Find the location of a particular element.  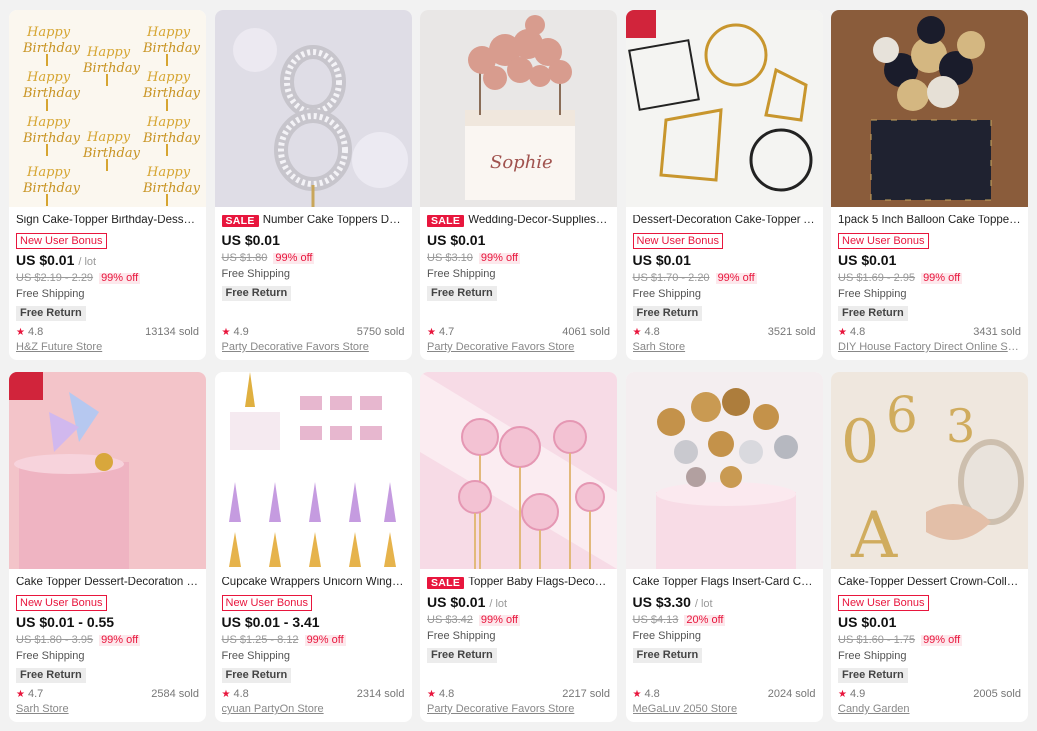

product-title: Wedding-Decor-Supplies Topper is located at coordinates (539, 221).